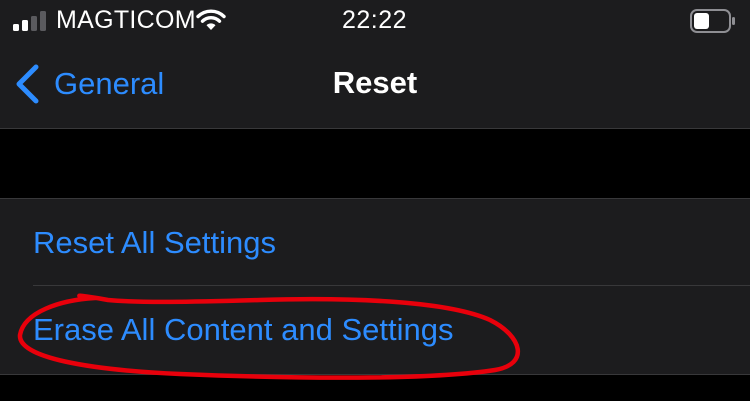  Describe the element at coordinates (712, 21) in the screenshot. I see `battery-icon` at that location.